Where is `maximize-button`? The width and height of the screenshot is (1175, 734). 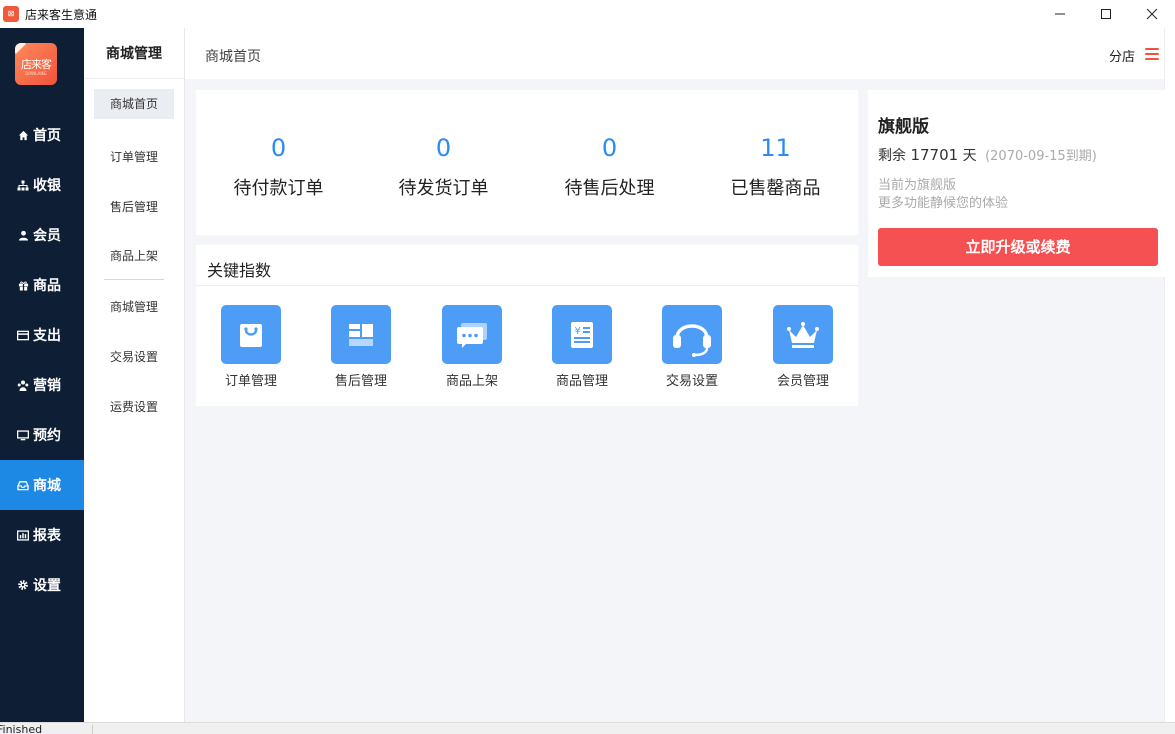
maximize-button is located at coordinates (1106, 14).